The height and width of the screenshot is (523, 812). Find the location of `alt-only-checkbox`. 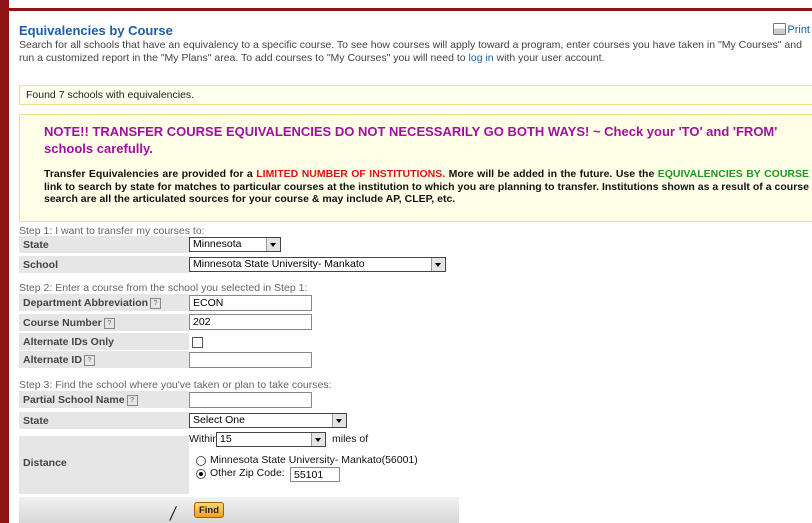

alt-only-checkbox is located at coordinates (197, 342).